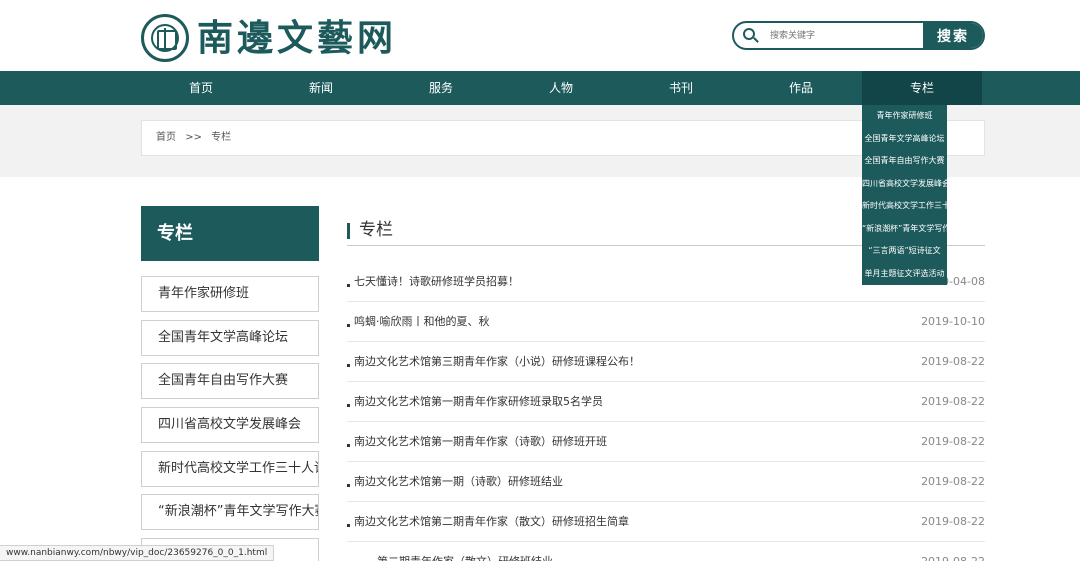  Describe the element at coordinates (666, 362) in the screenshot. I see `article-row: 南边文化艺术馆第三期青年作家（小说）研修班课程公布！ 2019-08-22` at that location.